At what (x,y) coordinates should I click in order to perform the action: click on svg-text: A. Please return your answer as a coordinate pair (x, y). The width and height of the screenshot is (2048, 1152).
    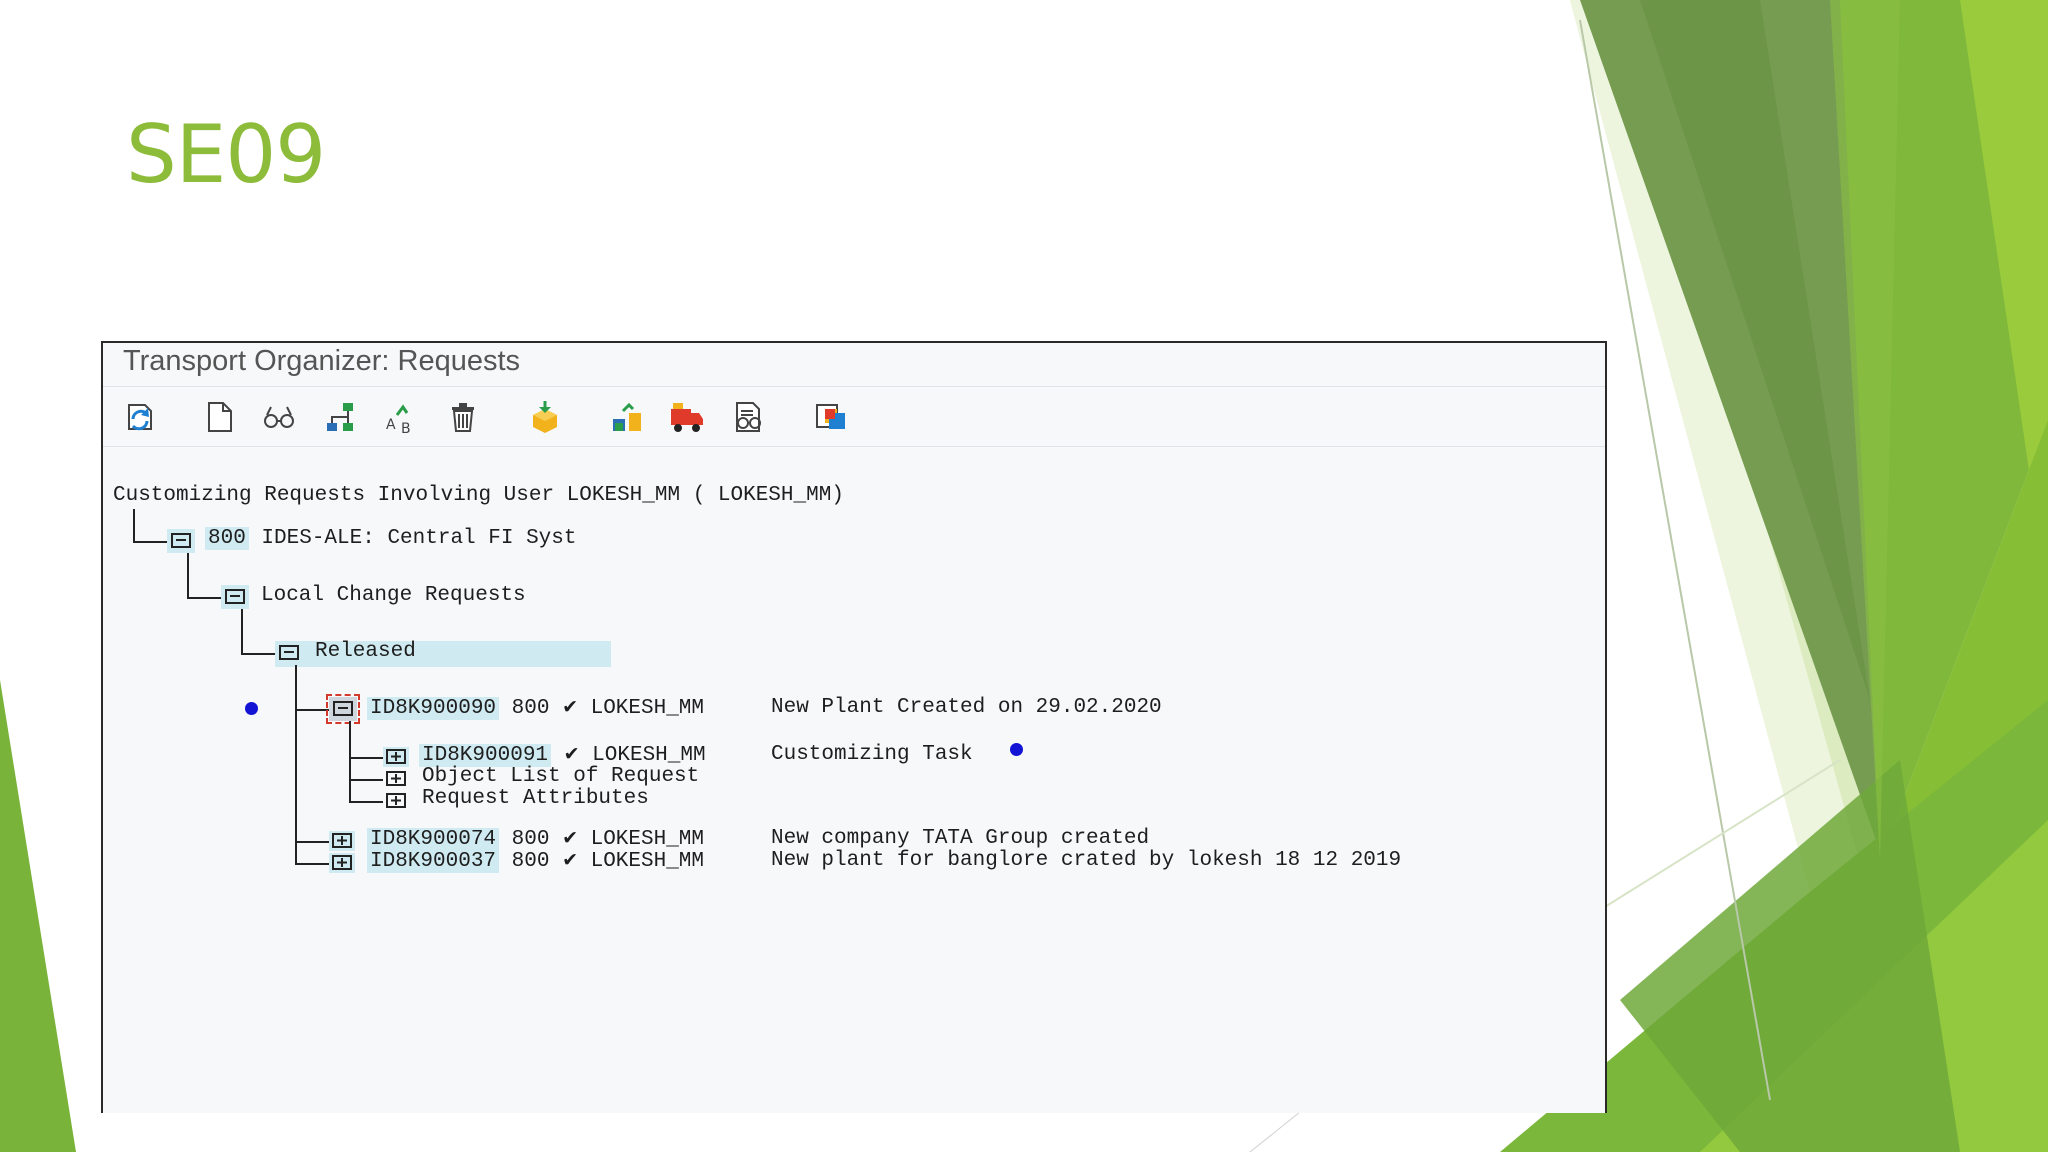
    Looking at the image, I should click on (391, 425).